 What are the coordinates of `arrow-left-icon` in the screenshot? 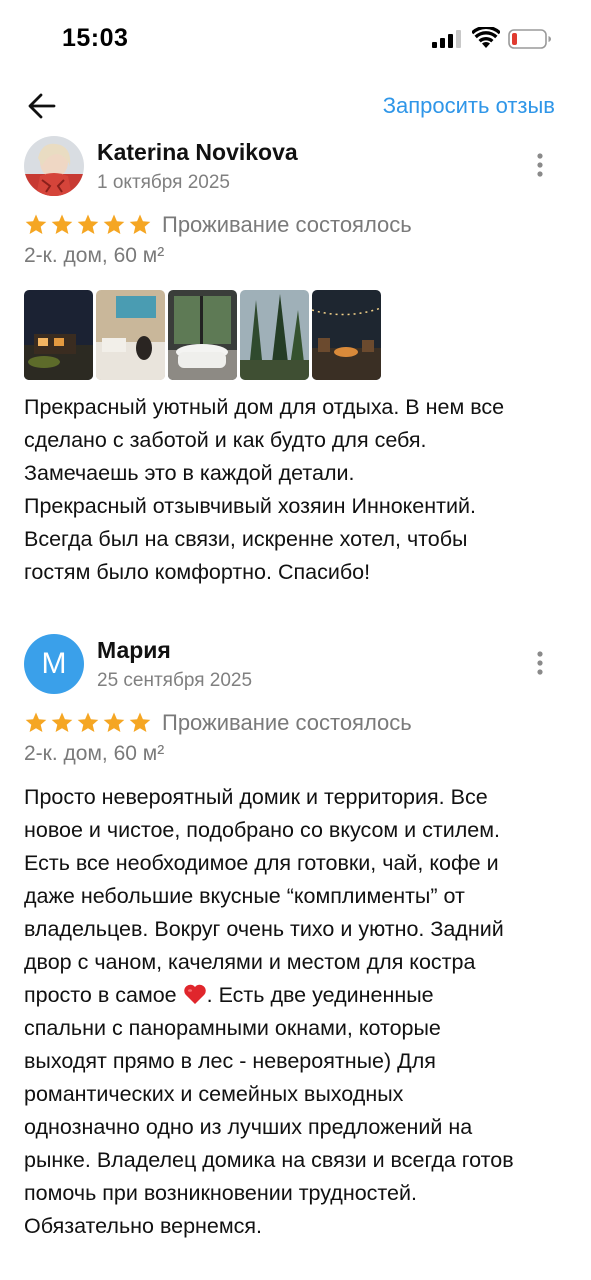 It's located at (42, 106).